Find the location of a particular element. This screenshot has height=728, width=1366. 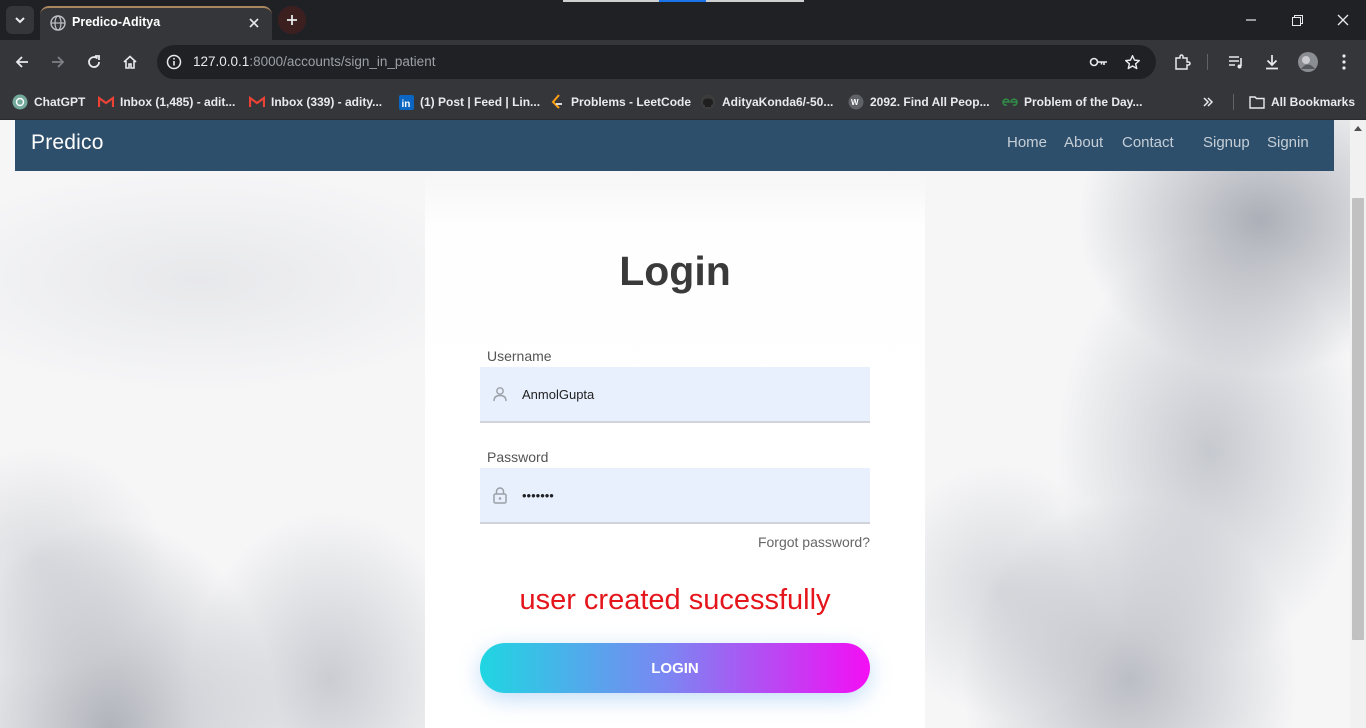

caret-up-icon is located at coordinates (1358, 128).